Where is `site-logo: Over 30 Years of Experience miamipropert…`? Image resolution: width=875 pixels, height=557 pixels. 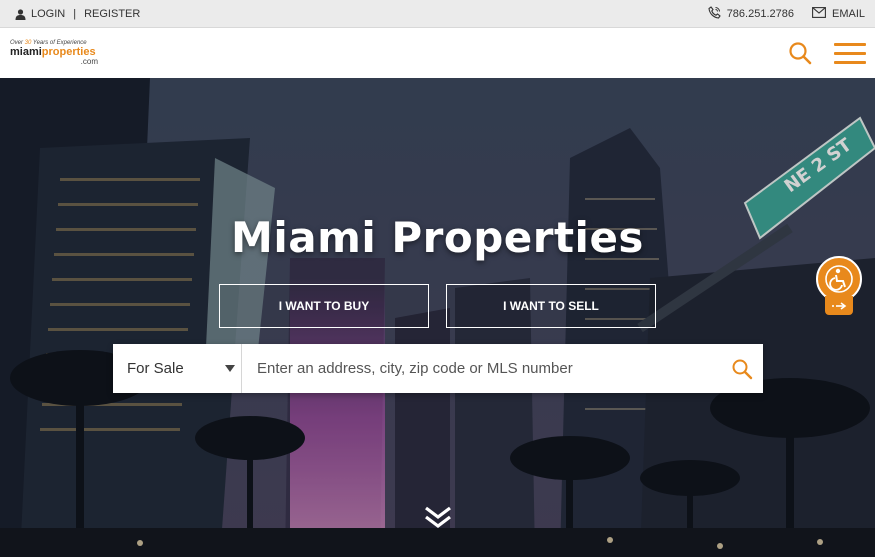 site-logo: Over 30 Years of Experience miamipropert… is located at coordinates (60, 54).